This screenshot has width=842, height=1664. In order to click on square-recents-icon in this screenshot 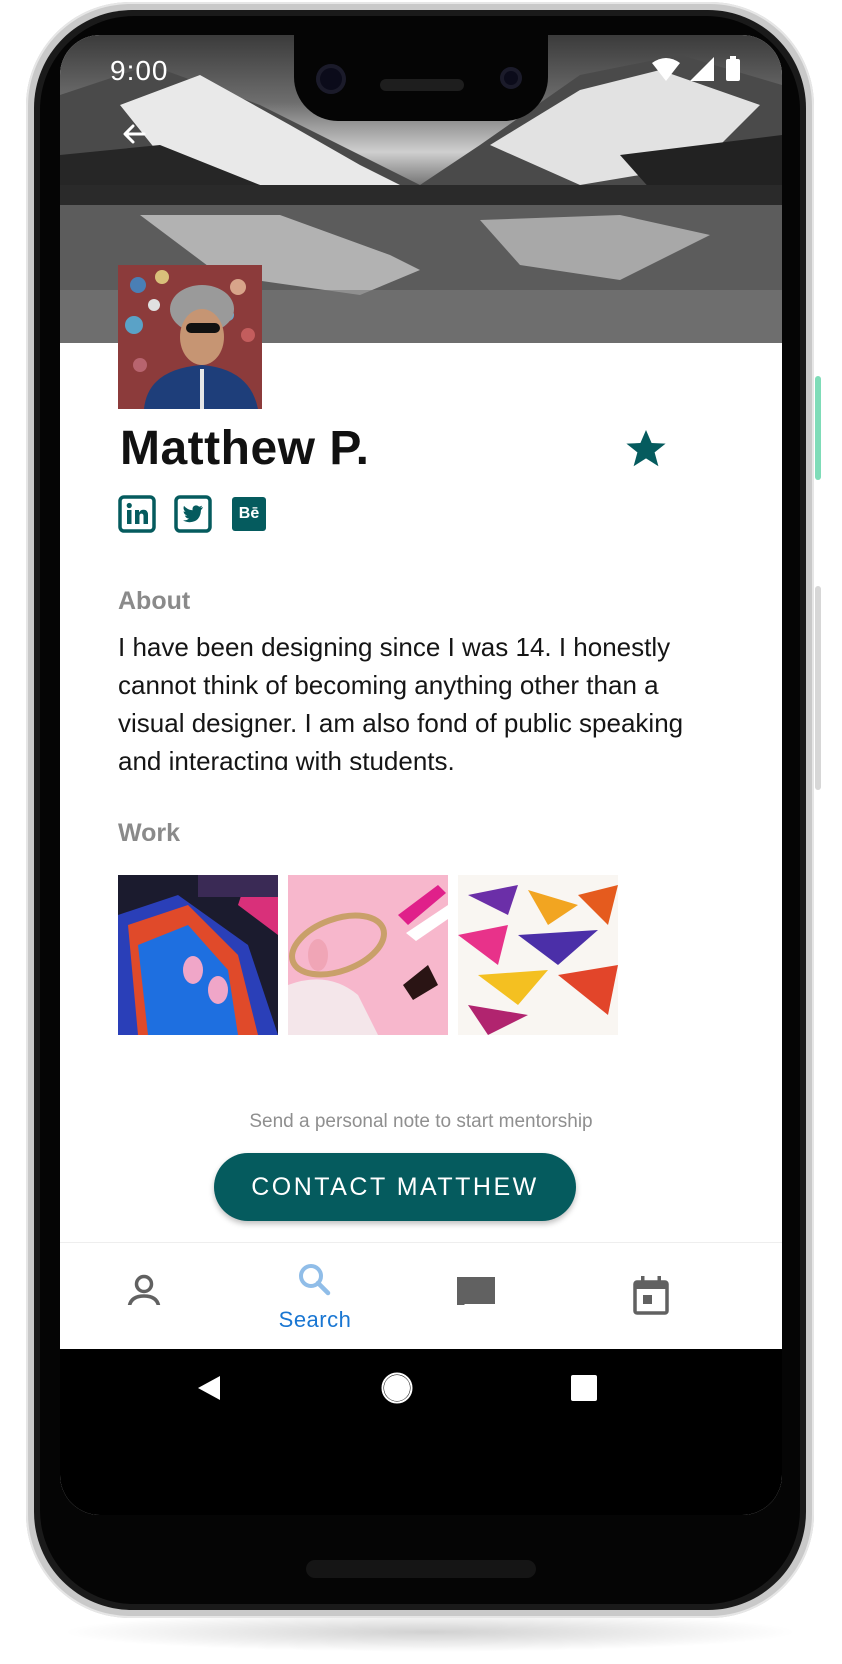, I will do `click(584, 1388)`.